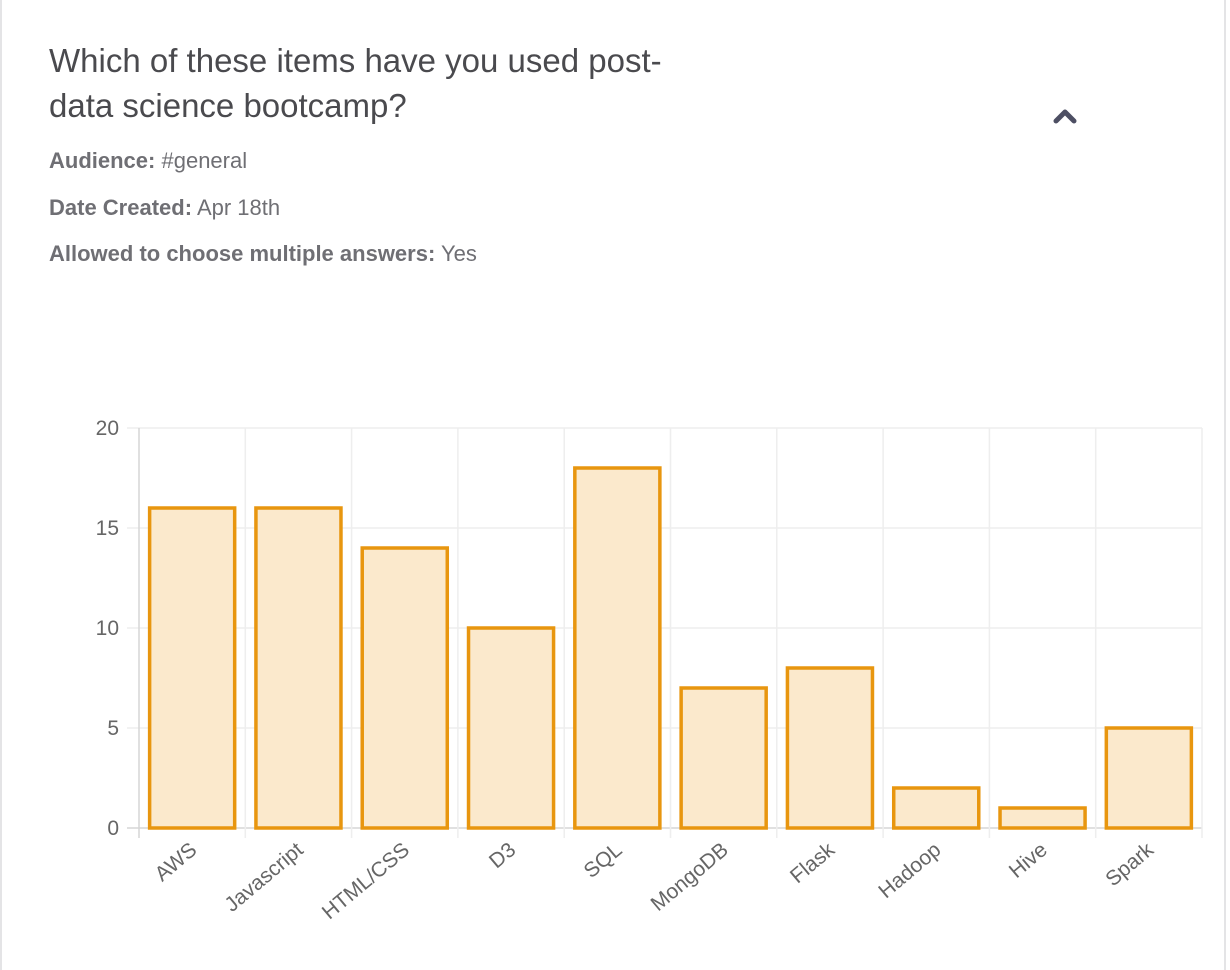 The width and height of the screenshot is (1230, 970). Describe the element at coordinates (1042, 818) in the screenshot. I see `bar-hive` at that location.